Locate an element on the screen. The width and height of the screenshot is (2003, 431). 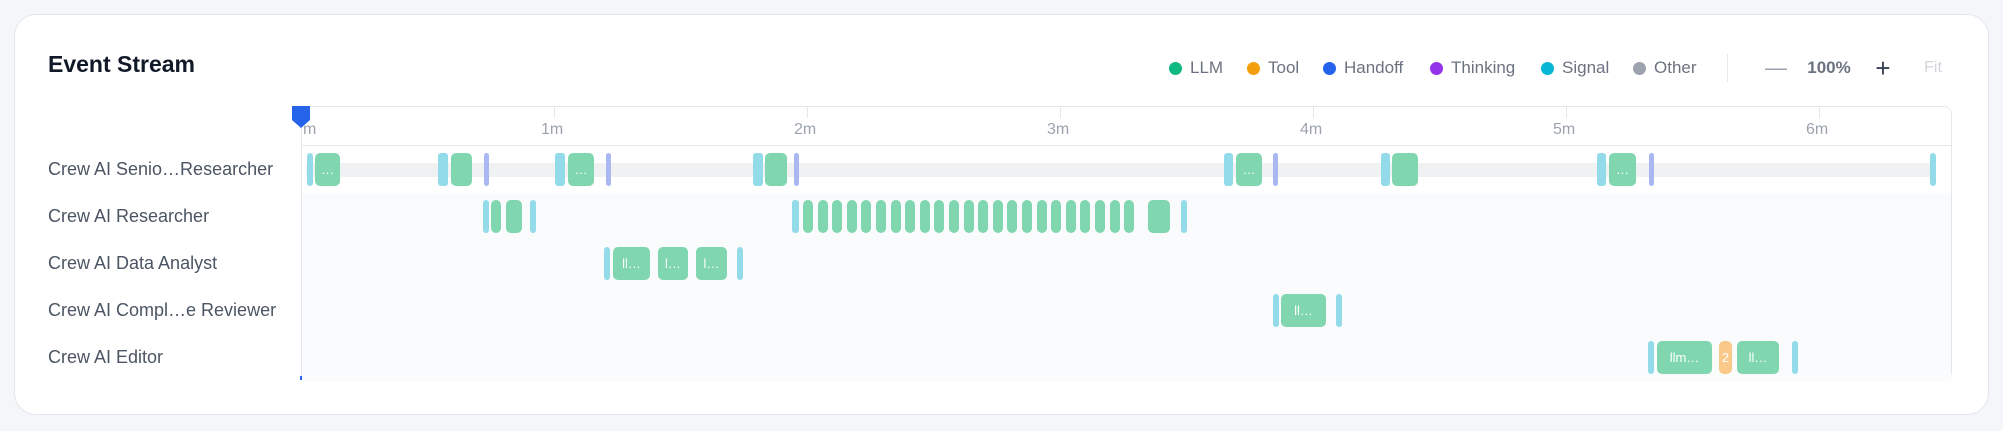
zoom-in-button: + is located at coordinates (1883, 68).